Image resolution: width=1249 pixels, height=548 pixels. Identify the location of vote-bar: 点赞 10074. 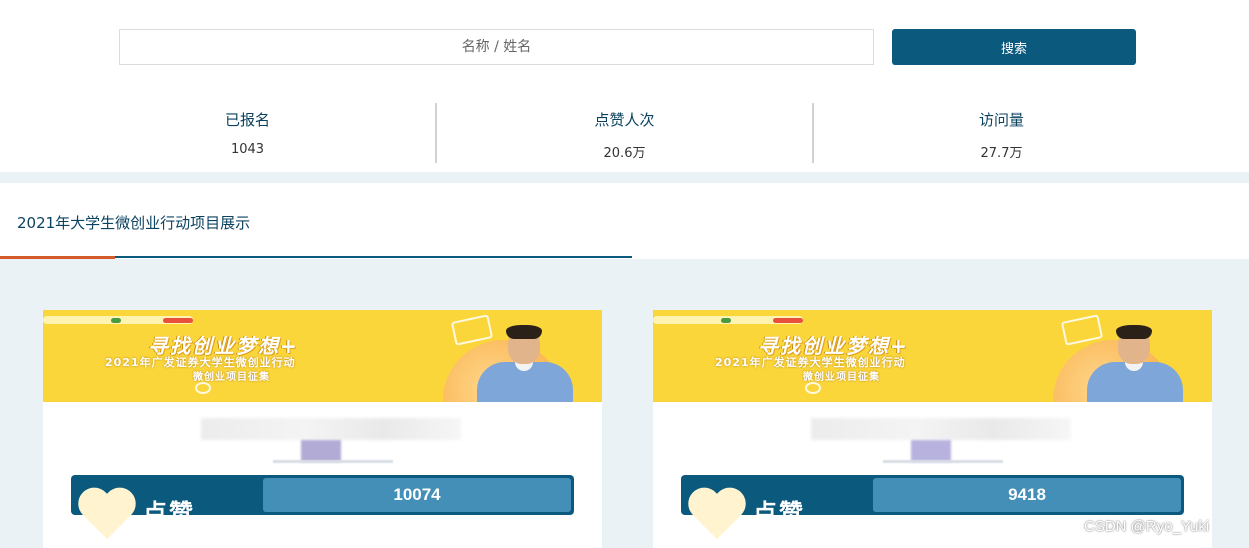
(322, 501).